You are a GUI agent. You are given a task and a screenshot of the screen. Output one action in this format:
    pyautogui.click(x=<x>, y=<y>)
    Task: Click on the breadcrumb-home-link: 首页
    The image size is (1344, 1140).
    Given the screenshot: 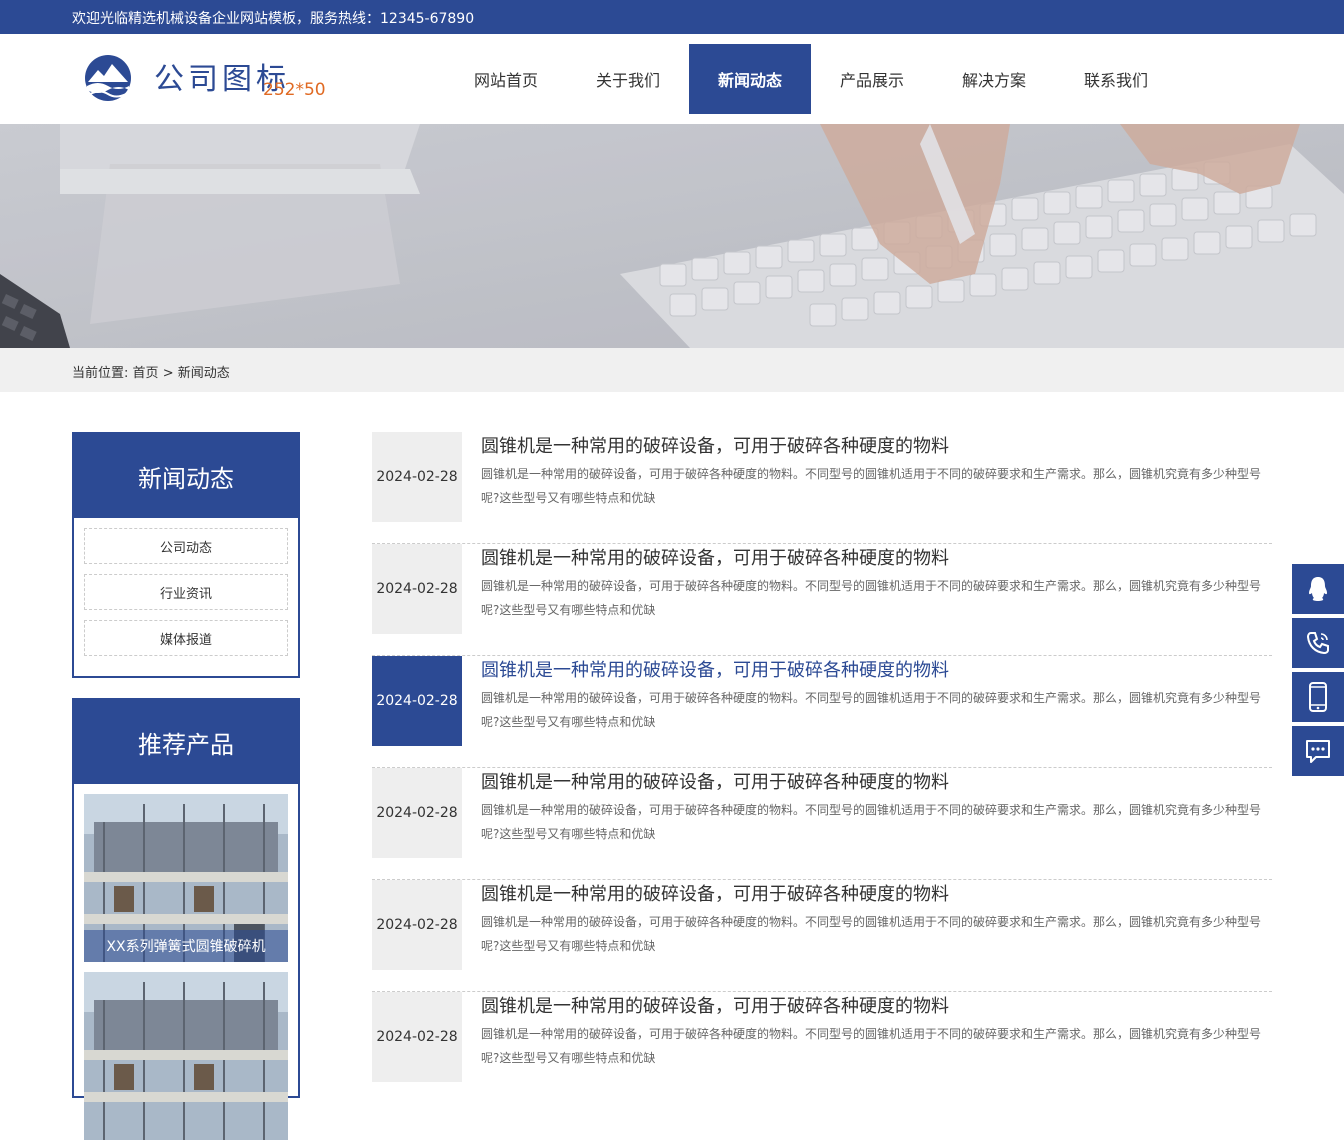 What is the action you would take?
    pyautogui.click(x=146, y=373)
    